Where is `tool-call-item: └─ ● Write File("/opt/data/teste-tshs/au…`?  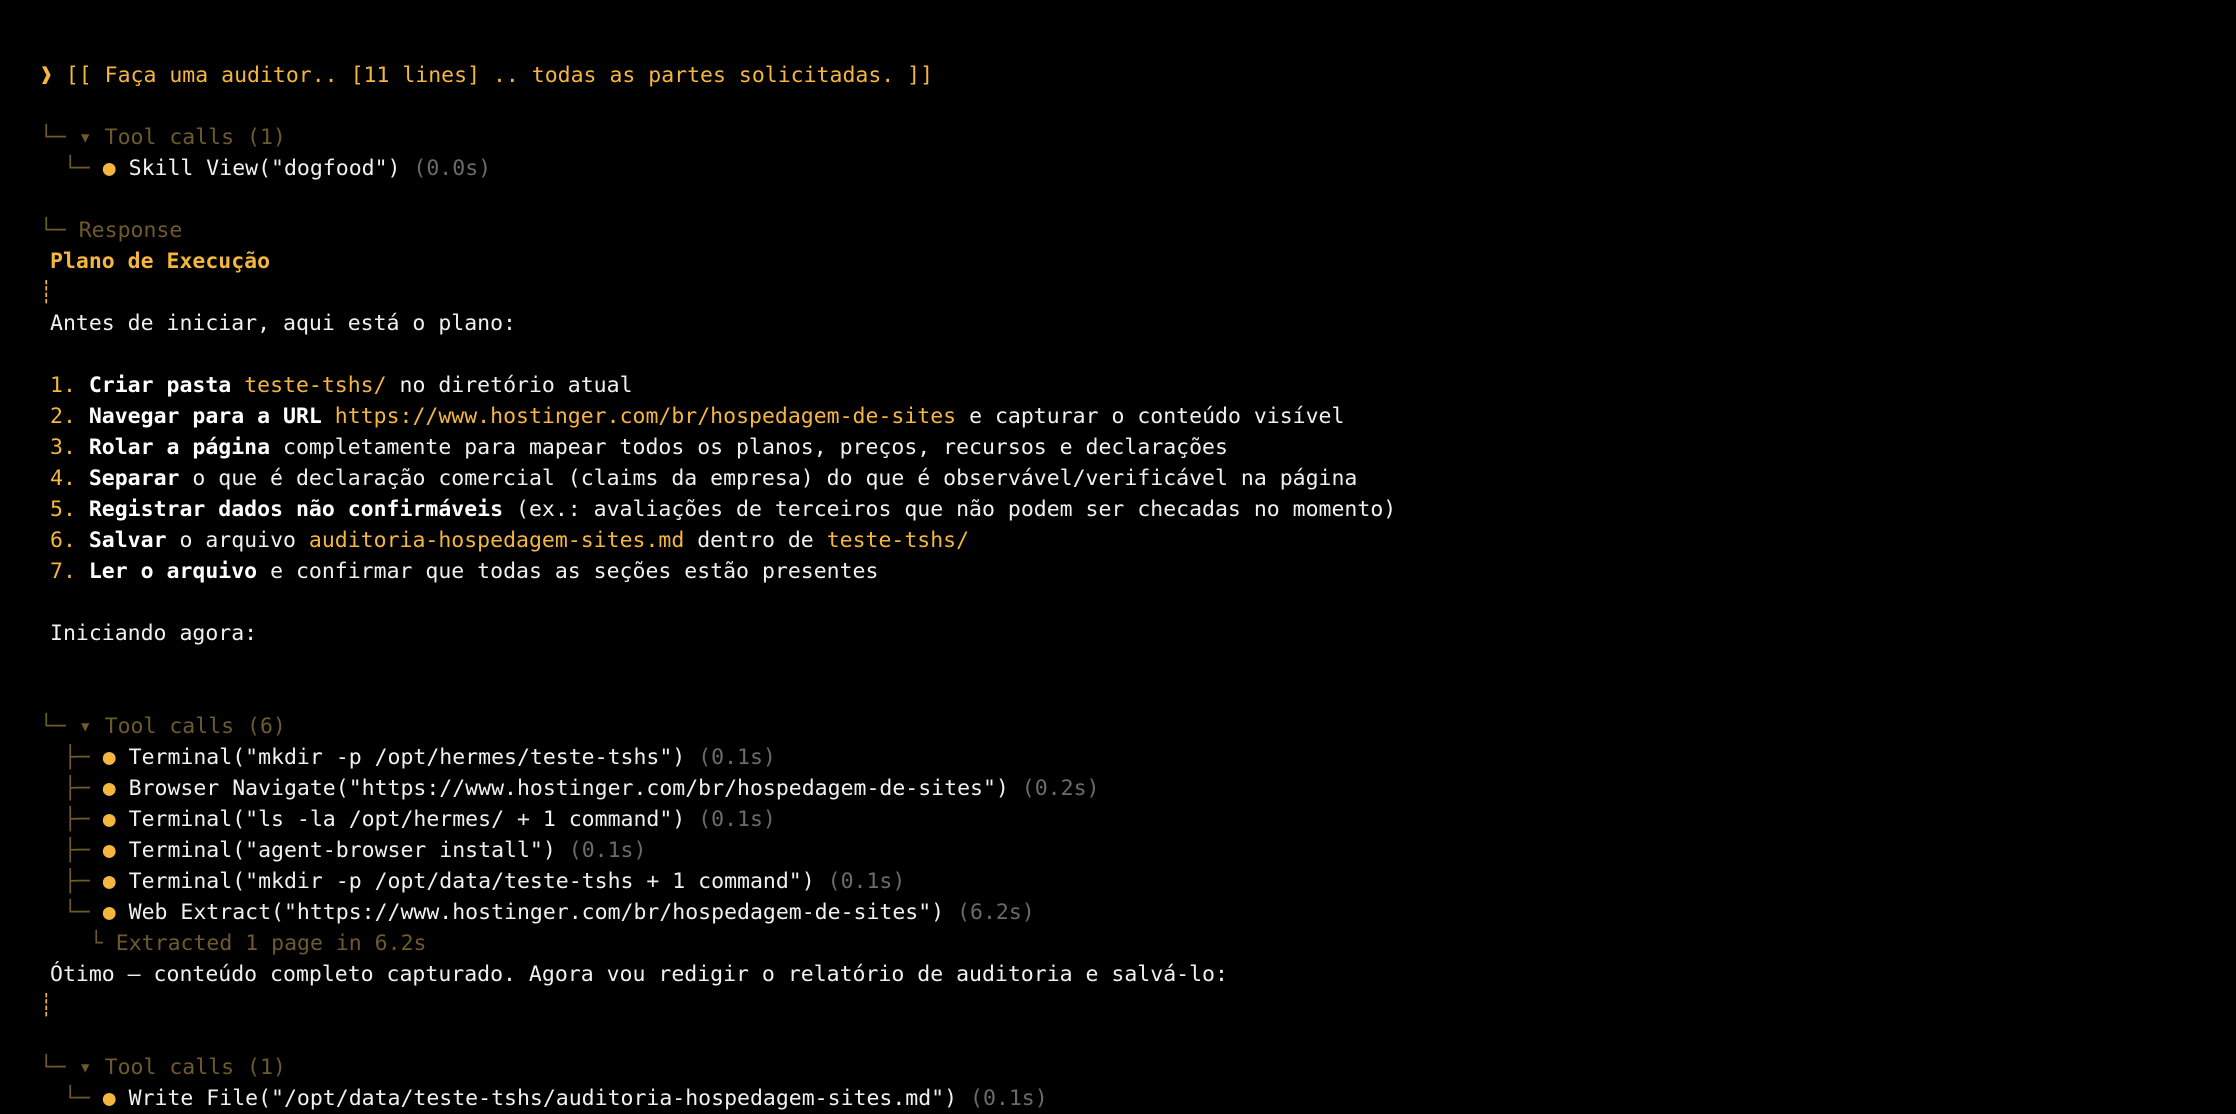
tool-call-item: └─ ● Write File("/opt/data/teste-tshs/au… is located at coordinates (543, 1081).